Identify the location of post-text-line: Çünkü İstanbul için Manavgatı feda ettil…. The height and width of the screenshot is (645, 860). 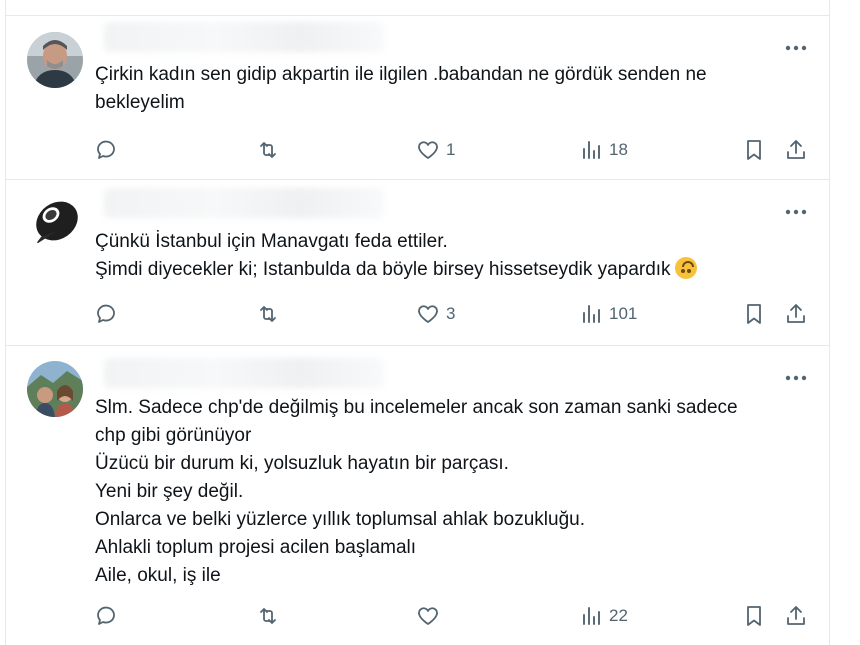
(271, 241).